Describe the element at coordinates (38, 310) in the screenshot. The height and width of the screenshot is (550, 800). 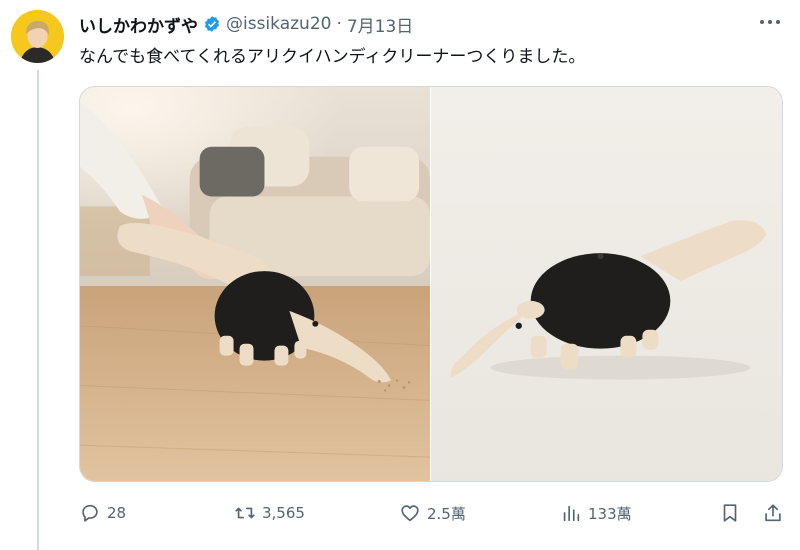
I see `thread-line` at that location.